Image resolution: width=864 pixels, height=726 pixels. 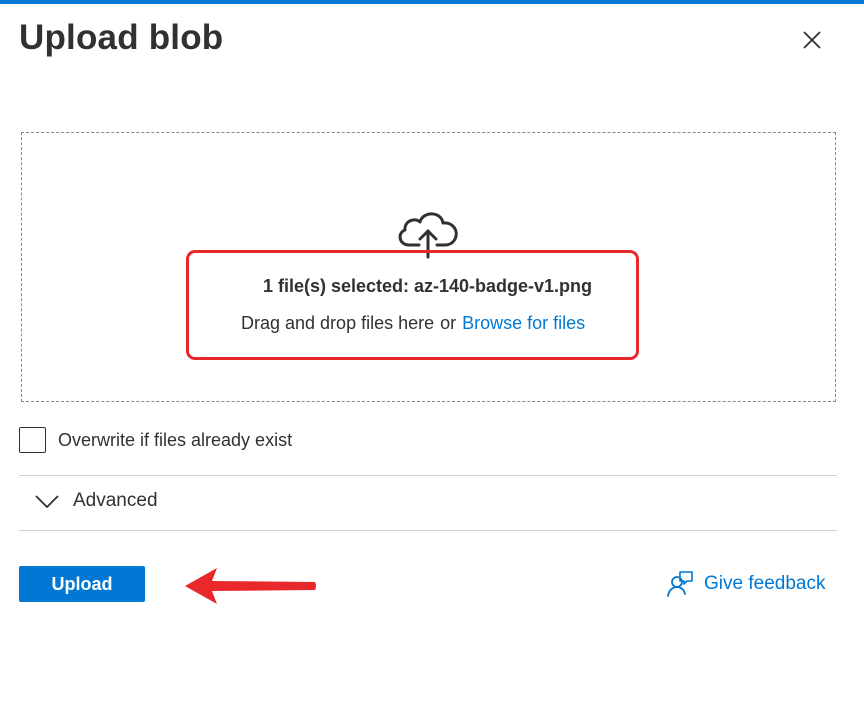 What do you see at coordinates (765, 583) in the screenshot?
I see `give-feedback-label: Give feedback` at bounding box center [765, 583].